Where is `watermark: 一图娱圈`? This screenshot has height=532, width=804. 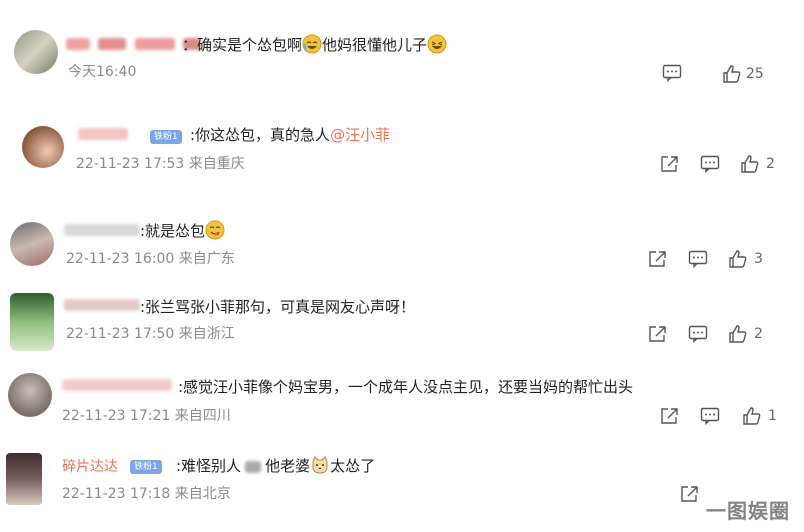
watermark: 一图娱圈 is located at coordinates (748, 511).